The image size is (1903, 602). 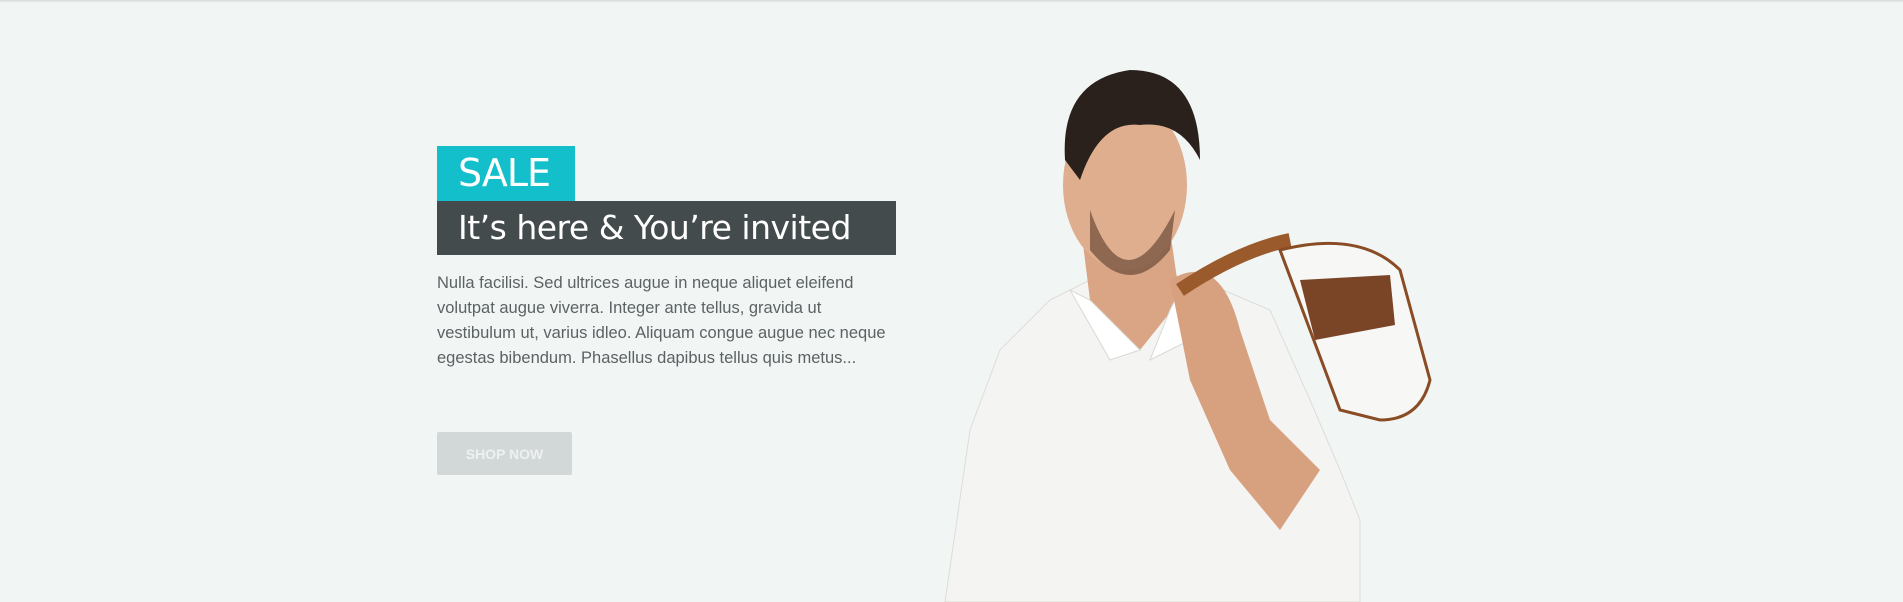 What do you see at coordinates (951, 1) in the screenshot?
I see `header-shadow` at bounding box center [951, 1].